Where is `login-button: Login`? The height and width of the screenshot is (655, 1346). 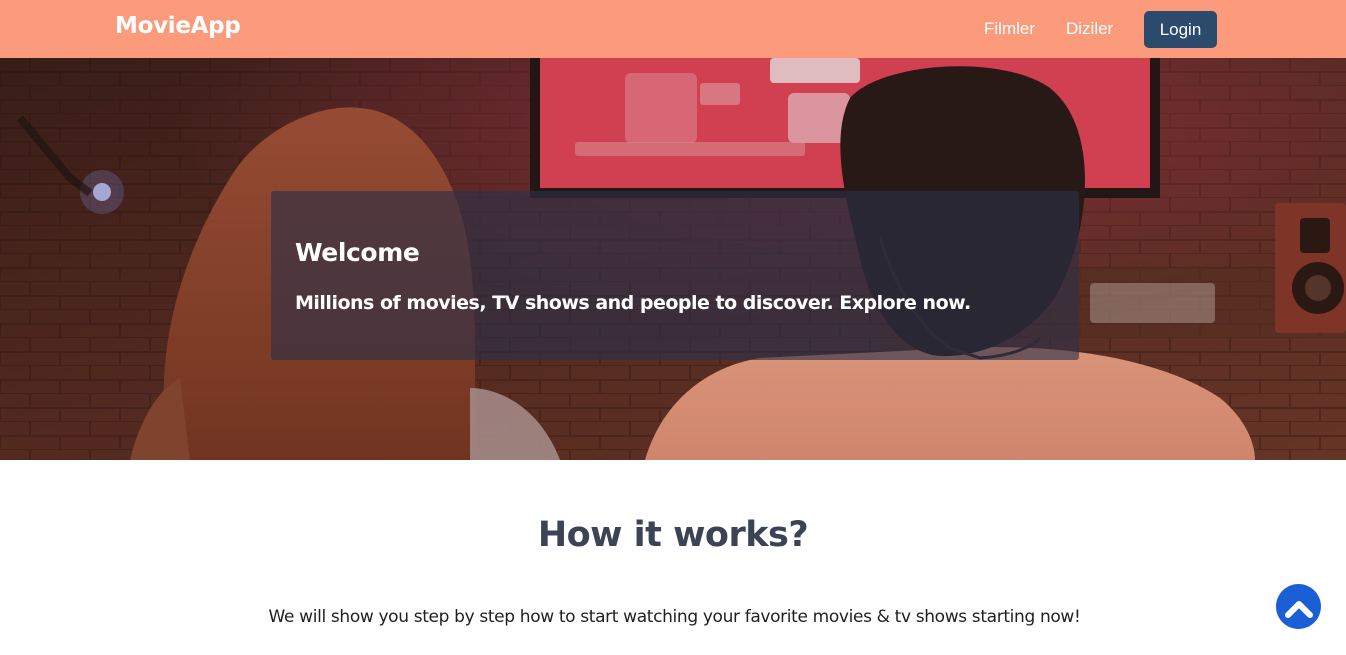
login-button: Login is located at coordinates (1180, 29).